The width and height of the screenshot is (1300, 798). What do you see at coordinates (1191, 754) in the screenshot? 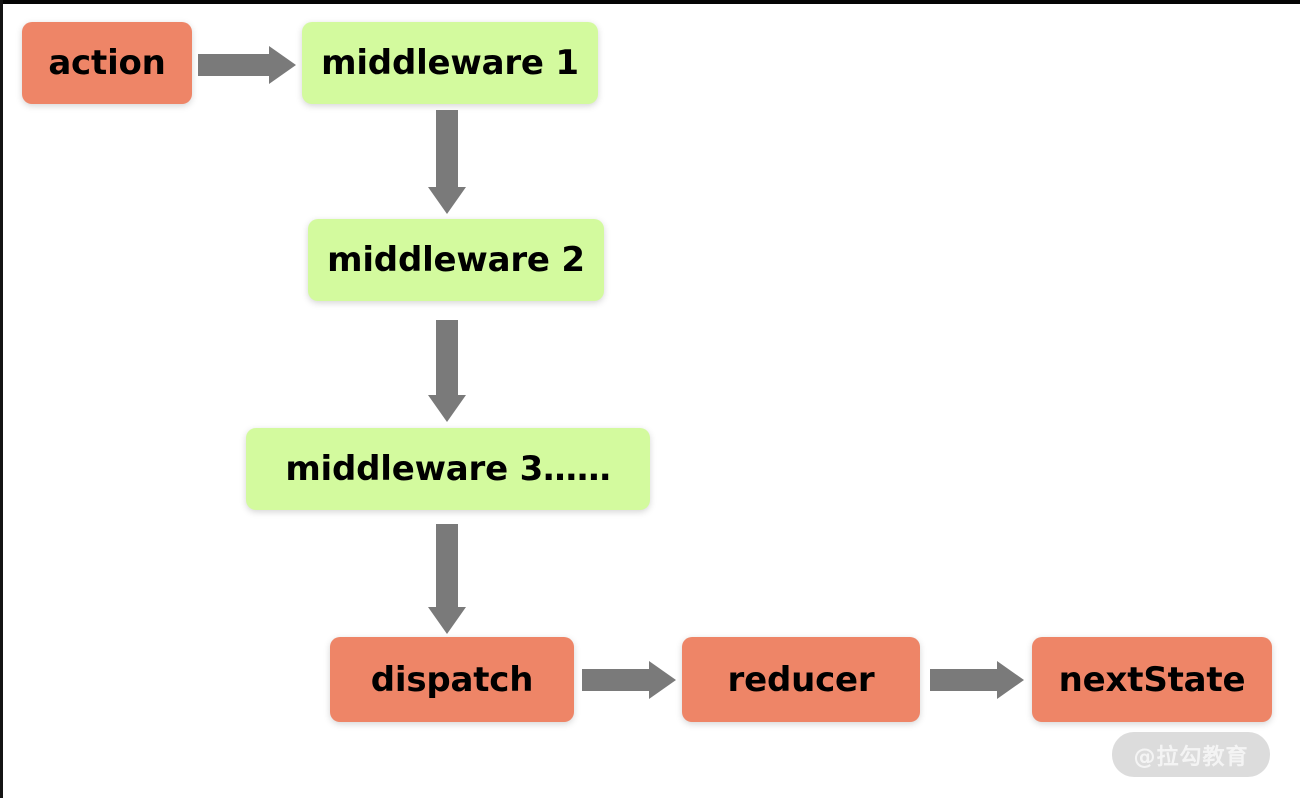
I see `watermark-badge: @拉勾教育` at bounding box center [1191, 754].